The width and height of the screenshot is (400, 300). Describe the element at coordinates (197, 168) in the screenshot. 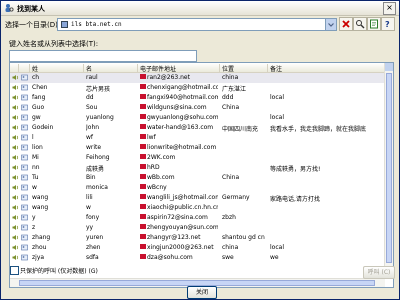

I see `table-row: nn 成轶勇 hRD 等成轶勇，男方找!` at that location.